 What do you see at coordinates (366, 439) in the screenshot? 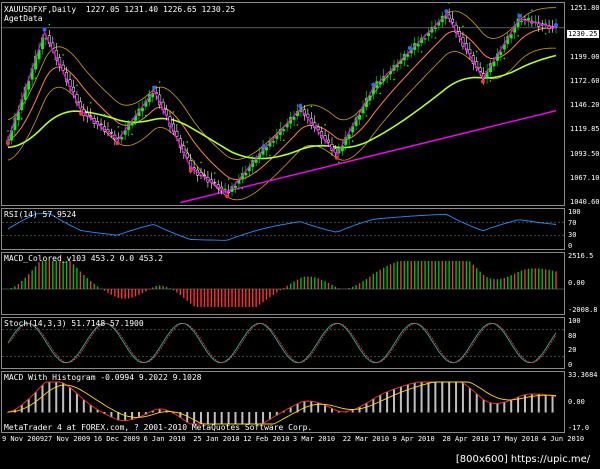
I see `date-label: 22 Mar 2010` at bounding box center [366, 439].